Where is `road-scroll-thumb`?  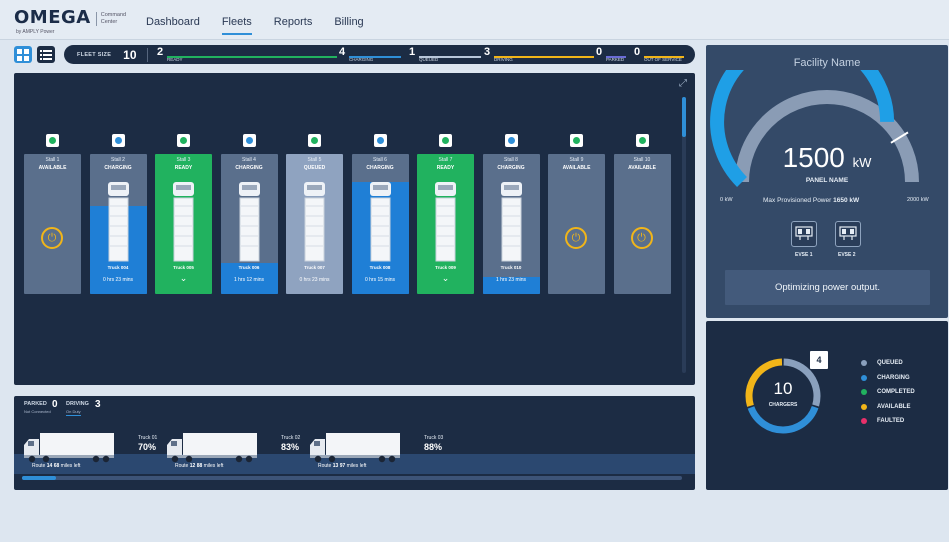 road-scroll-thumb is located at coordinates (39, 478).